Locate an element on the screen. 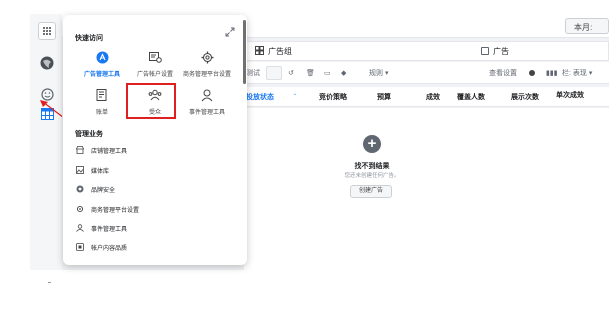 The image size is (609, 315). blank-button is located at coordinates (274, 73).